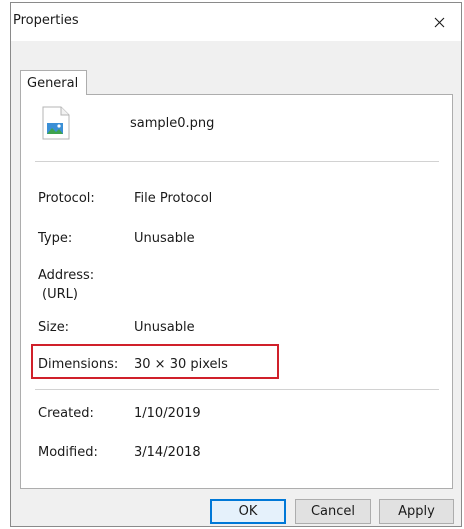 This screenshot has height=529, width=464. I want to click on cancel-button: Cancel, so click(333, 511).